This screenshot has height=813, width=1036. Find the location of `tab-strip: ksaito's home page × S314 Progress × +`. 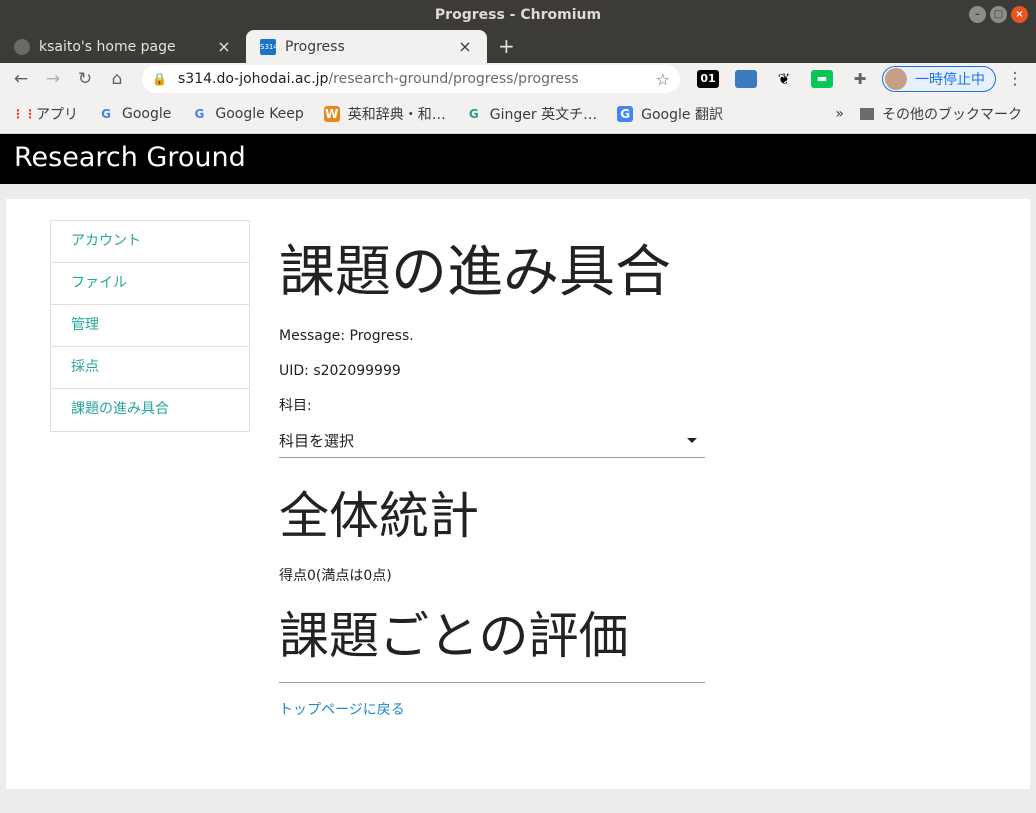

tab-strip: ksaito's home page × S314 Progress × + is located at coordinates (518, 46).